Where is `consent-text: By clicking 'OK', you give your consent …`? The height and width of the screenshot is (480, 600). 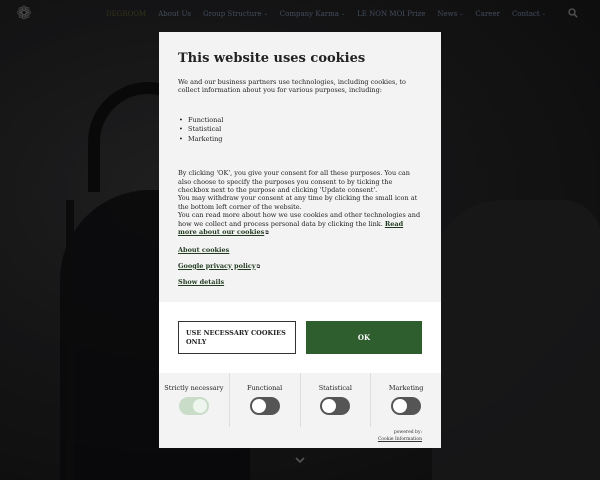
consent-text: By clicking 'OK', you give your consent … is located at coordinates (299, 203).